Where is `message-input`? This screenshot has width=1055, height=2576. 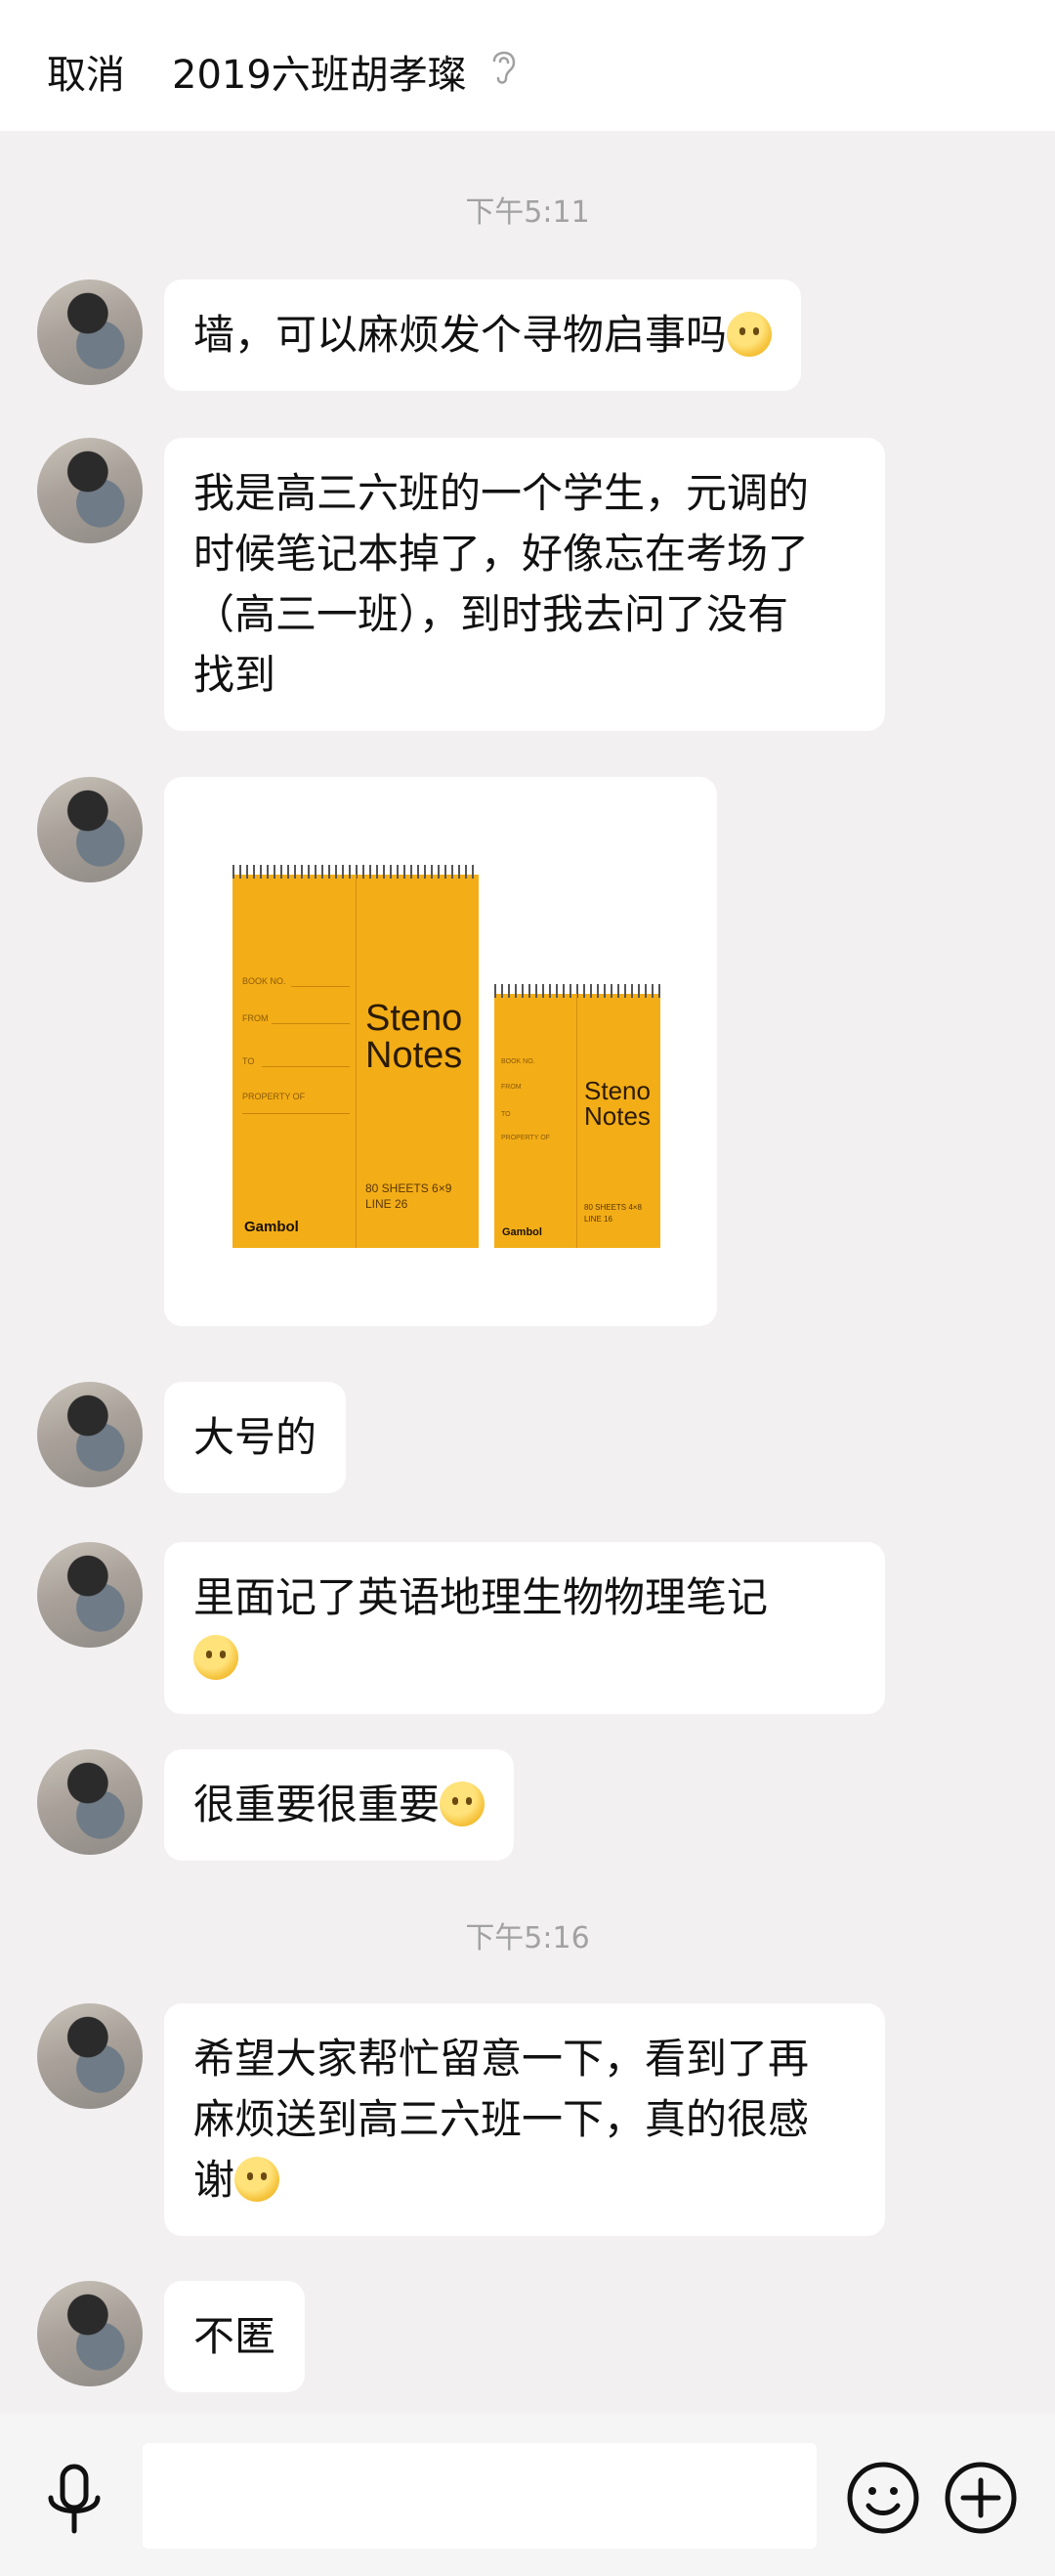
message-input is located at coordinates (480, 2496).